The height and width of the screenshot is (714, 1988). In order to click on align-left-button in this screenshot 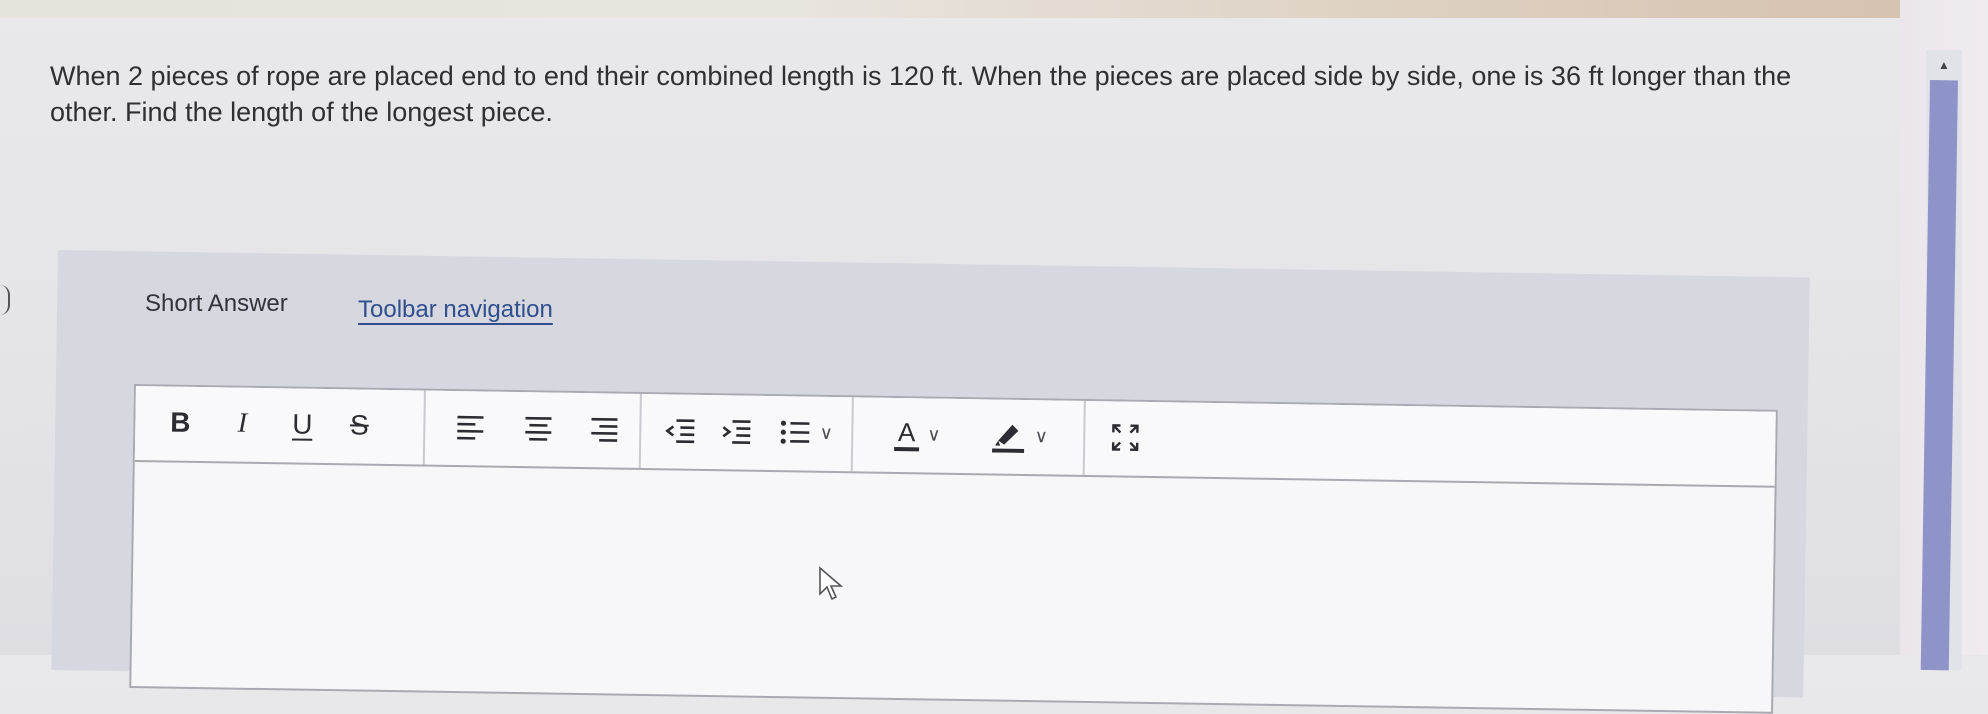, I will do `click(470, 427)`.